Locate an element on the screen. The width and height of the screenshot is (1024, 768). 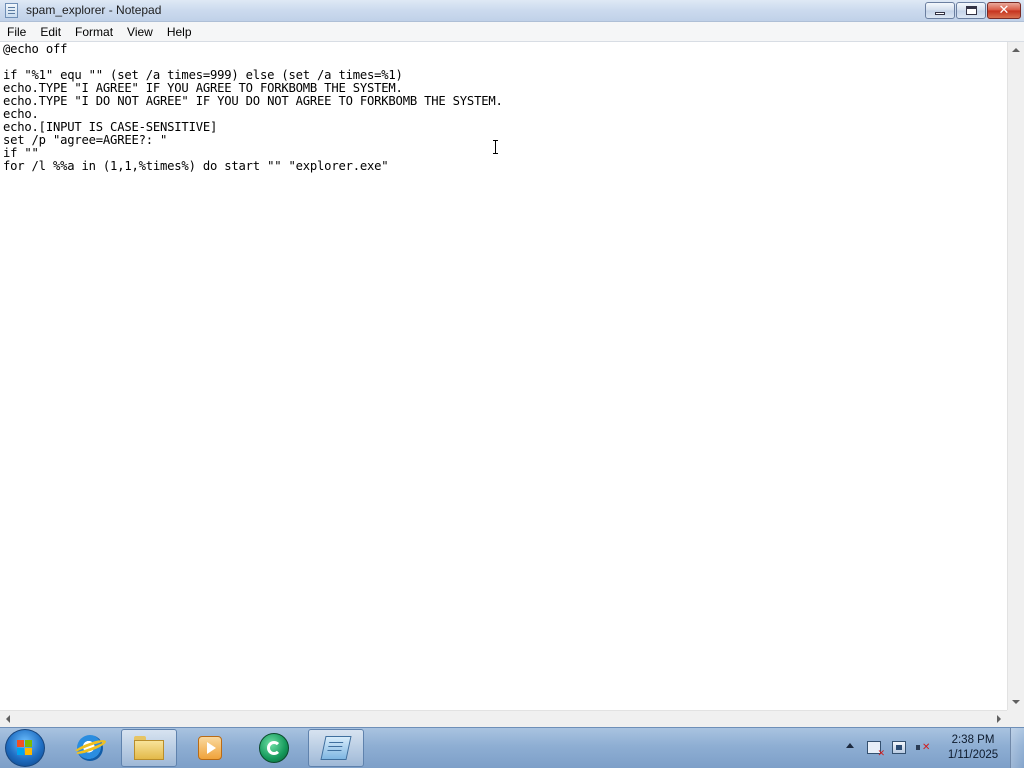
scroll-right-icon is located at coordinates (999, 719).